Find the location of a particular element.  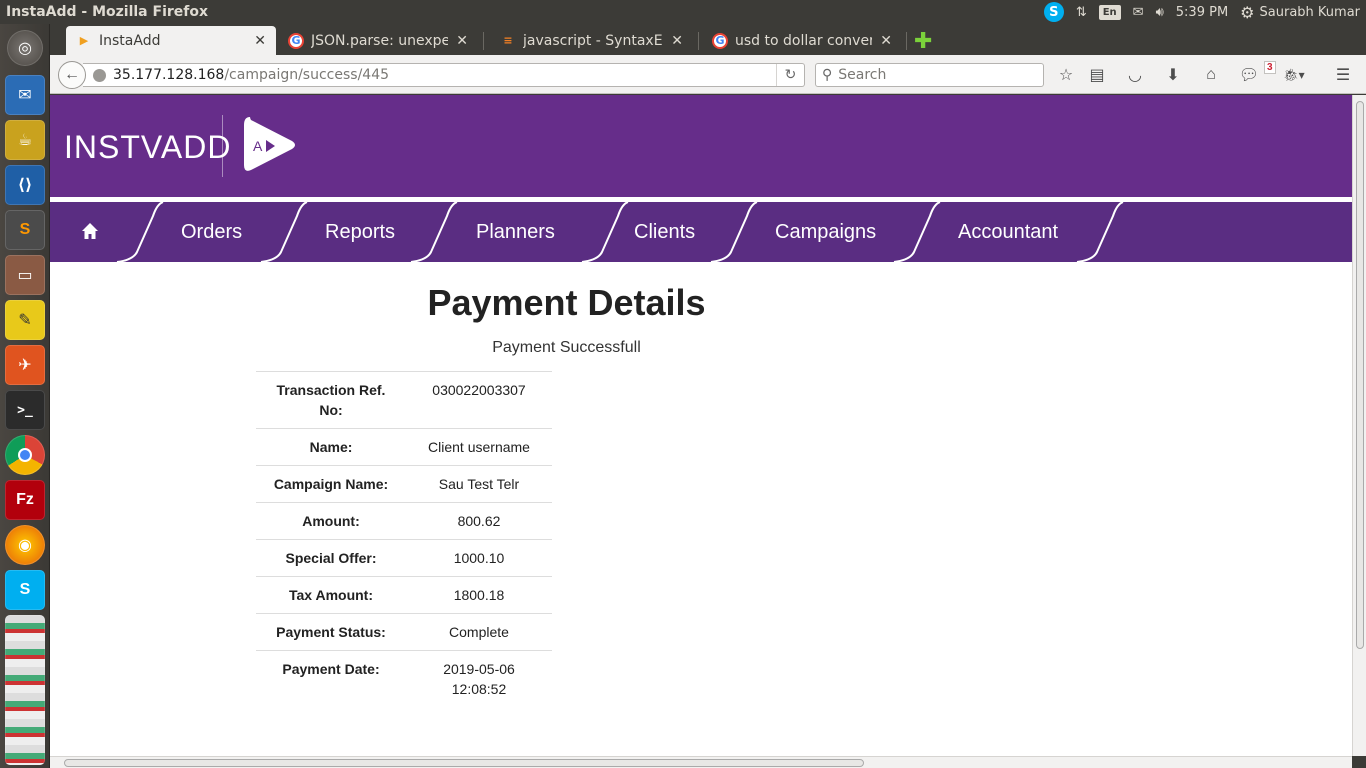

notification-count-badge: 3 is located at coordinates (1270, 67).